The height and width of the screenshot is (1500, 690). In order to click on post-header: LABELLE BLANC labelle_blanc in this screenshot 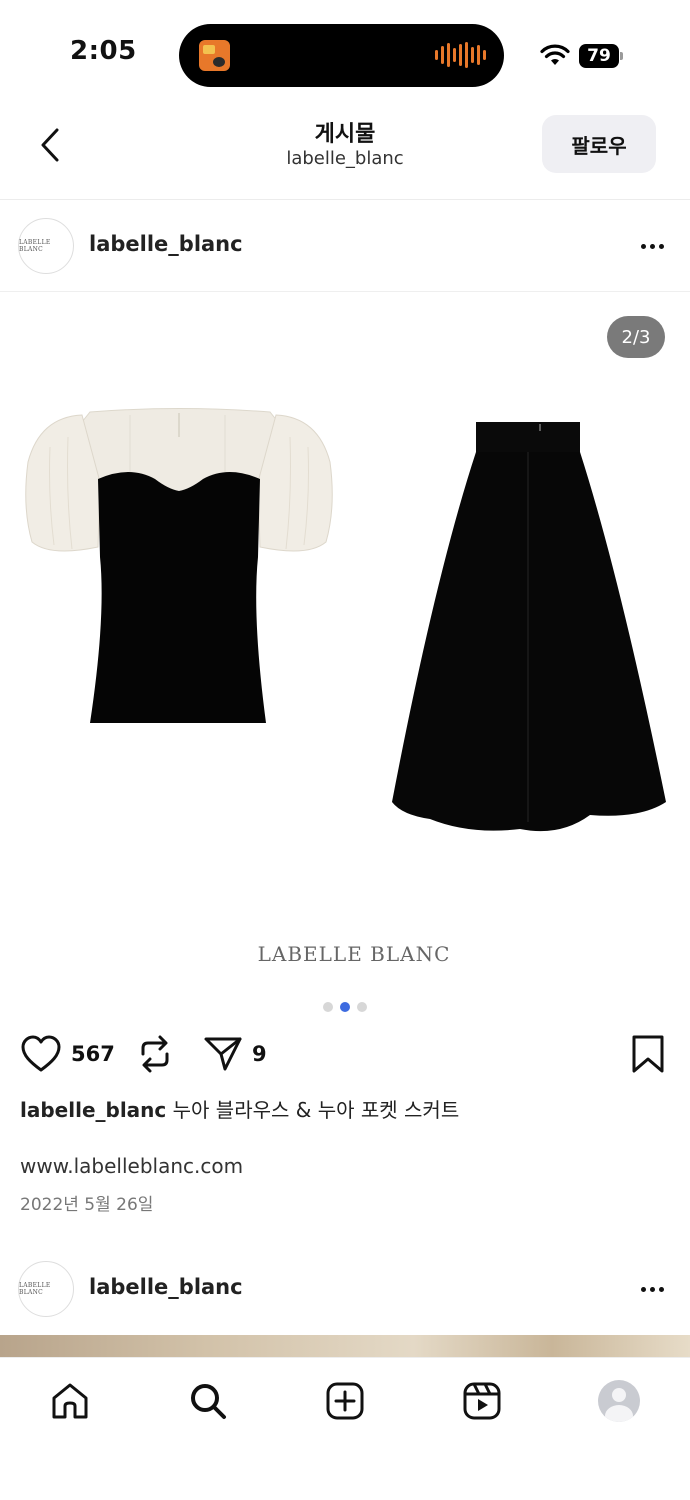, I will do `click(345, 246)`.